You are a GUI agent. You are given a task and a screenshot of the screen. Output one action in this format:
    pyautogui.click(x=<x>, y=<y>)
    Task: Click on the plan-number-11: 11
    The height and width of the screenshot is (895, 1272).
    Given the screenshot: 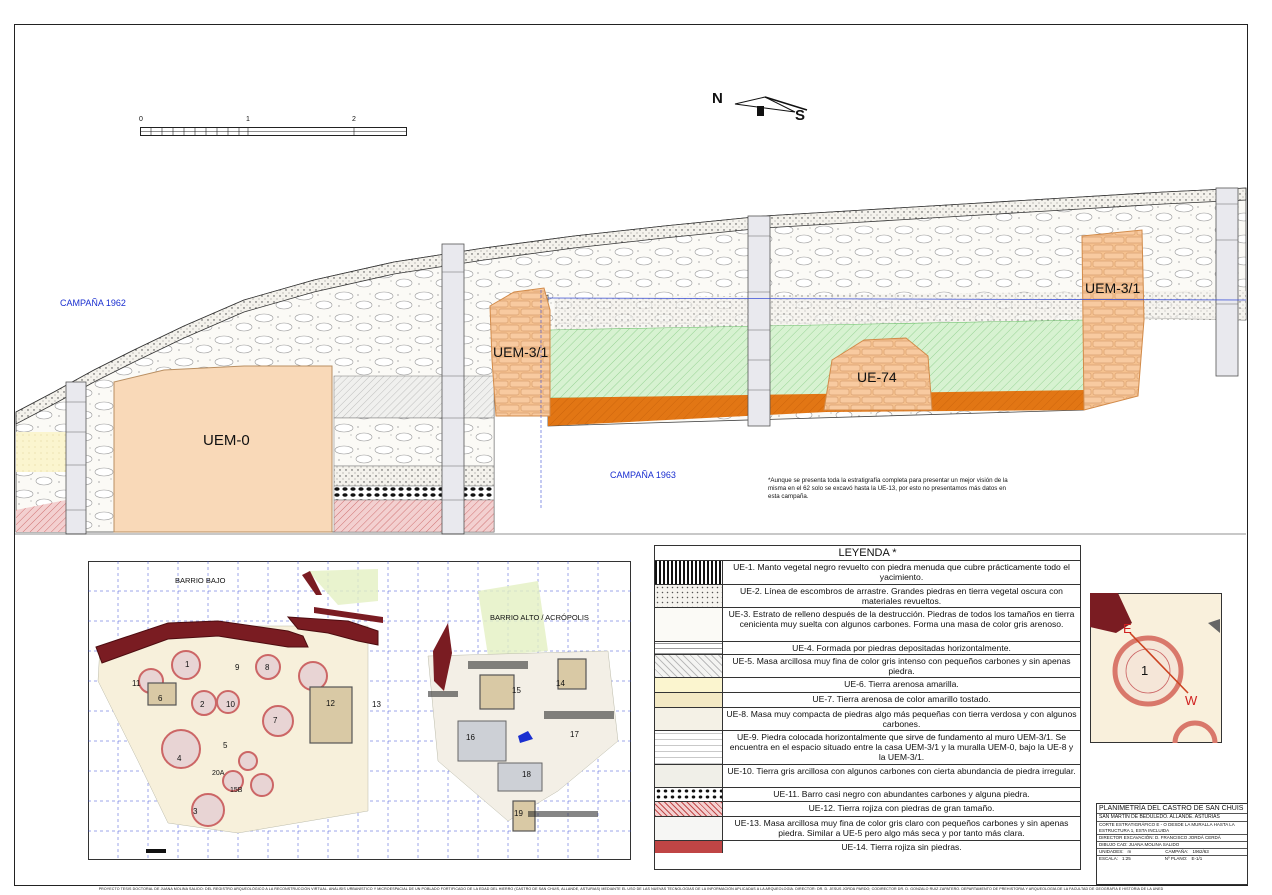 What is the action you would take?
    pyautogui.click(x=136, y=683)
    